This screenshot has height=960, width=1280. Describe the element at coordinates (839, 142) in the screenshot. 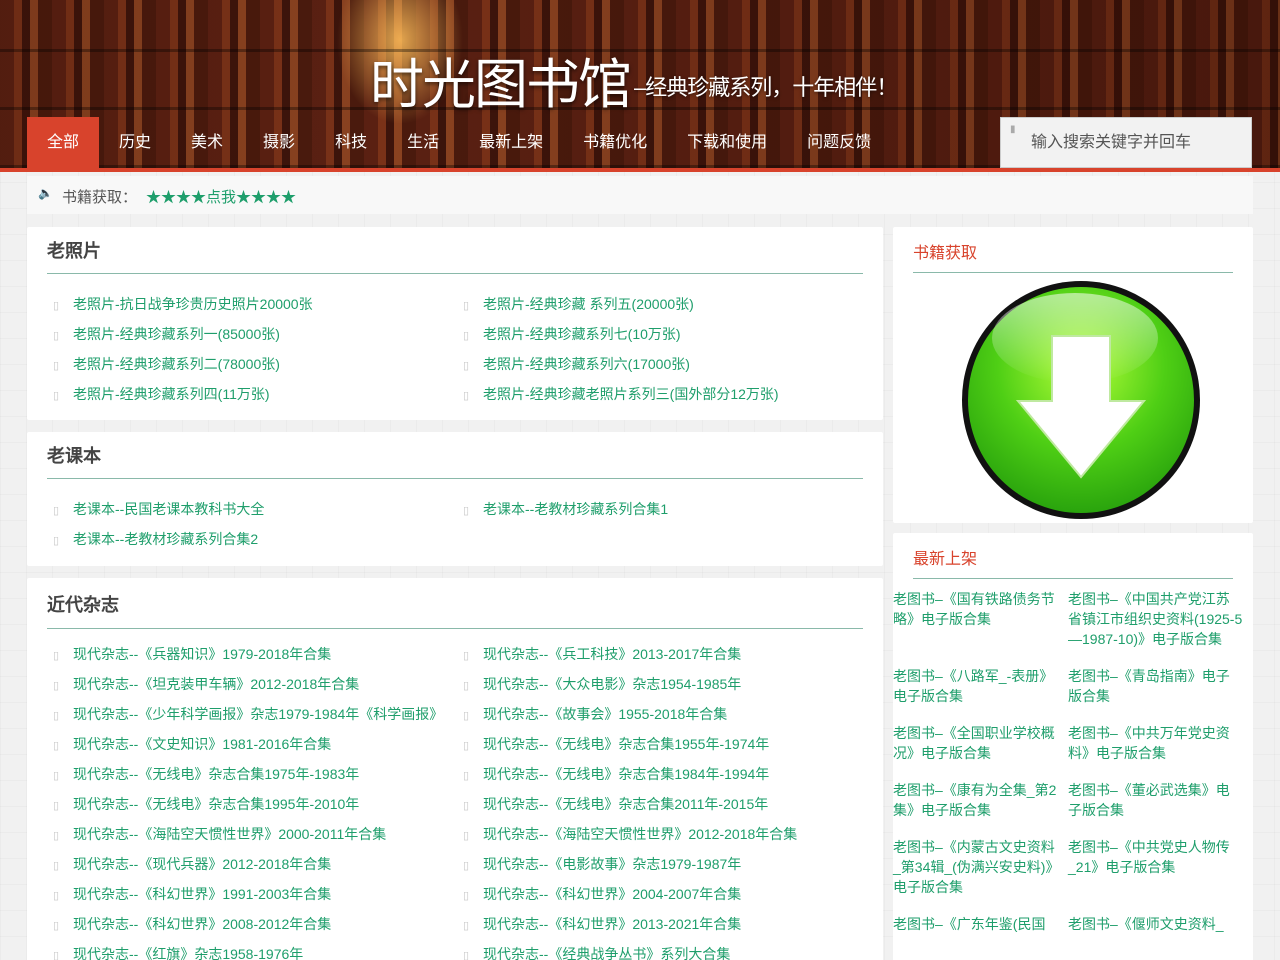

I see `nav-item: 问题反馈` at that location.